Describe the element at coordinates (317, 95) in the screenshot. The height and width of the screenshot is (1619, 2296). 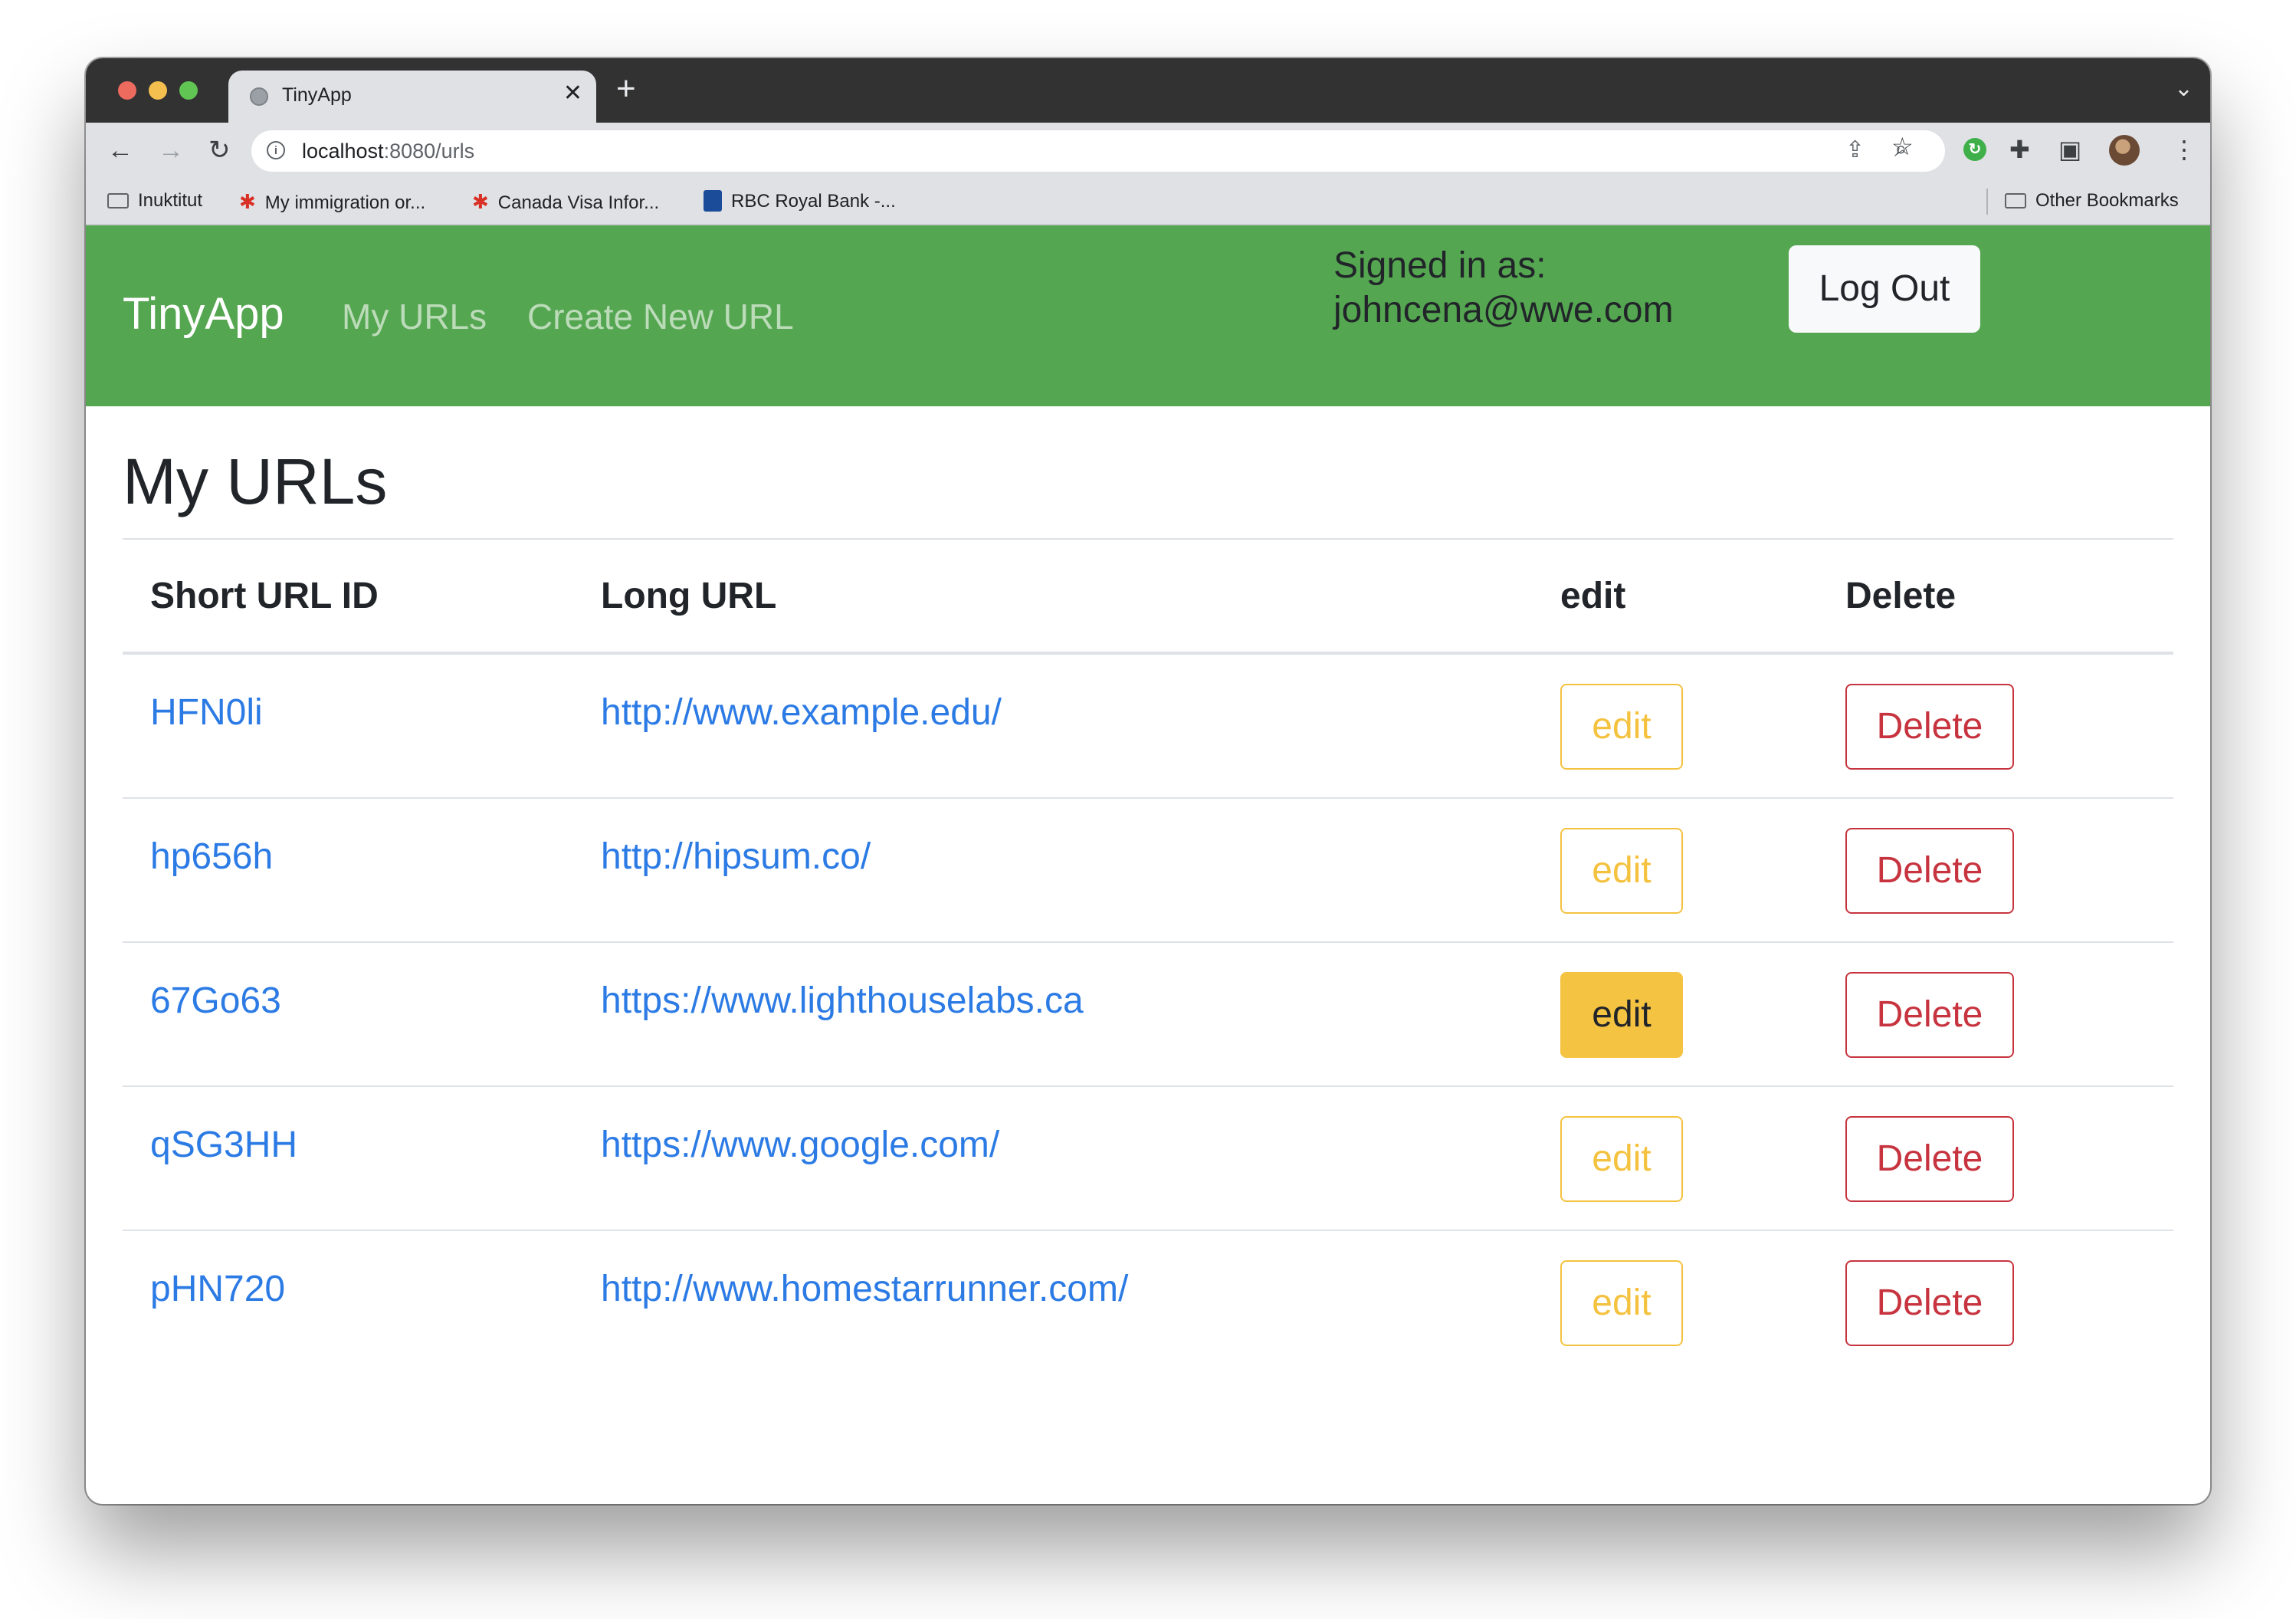
I see `tab-title: TinyApp` at that location.